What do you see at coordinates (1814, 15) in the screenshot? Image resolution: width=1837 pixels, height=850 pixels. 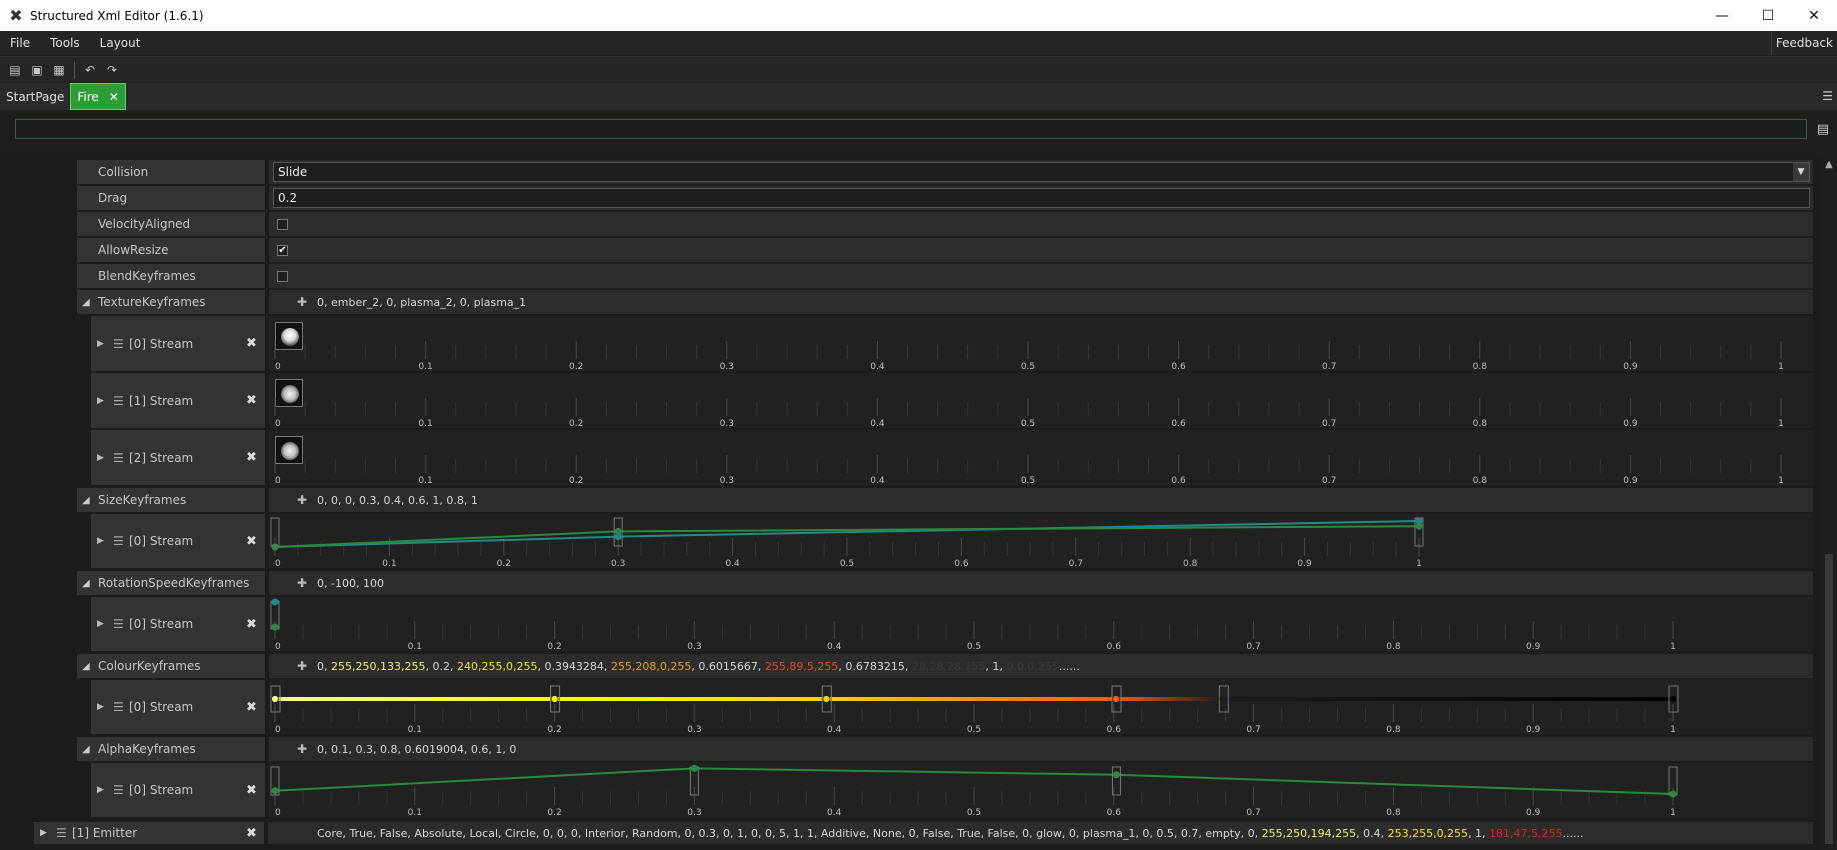 I see `close-button: ✕` at bounding box center [1814, 15].